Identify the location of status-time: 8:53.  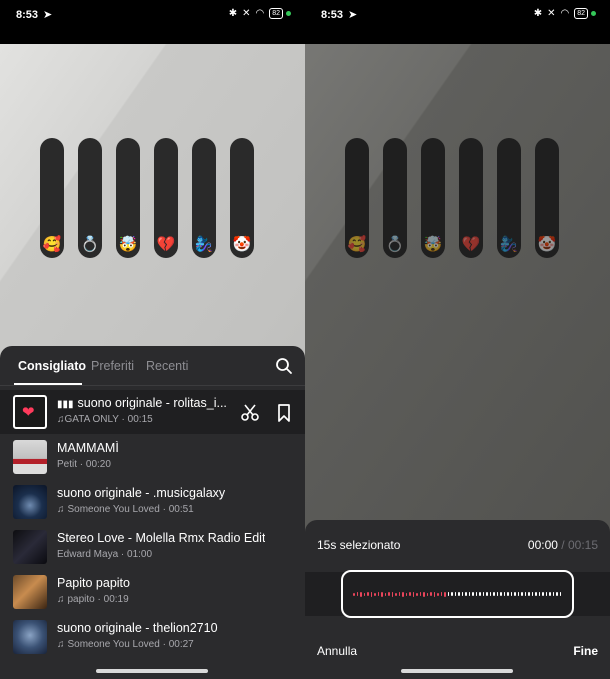
(27, 15).